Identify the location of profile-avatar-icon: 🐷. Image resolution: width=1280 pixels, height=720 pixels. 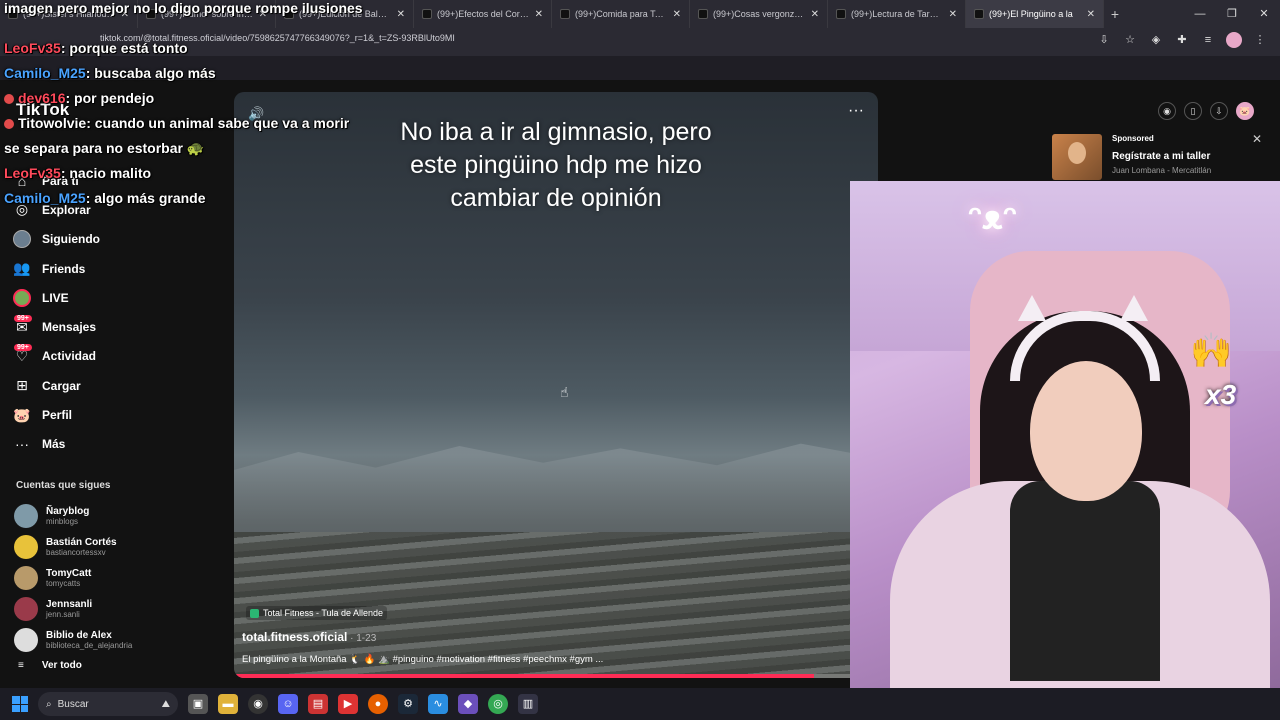
(1245, 111).